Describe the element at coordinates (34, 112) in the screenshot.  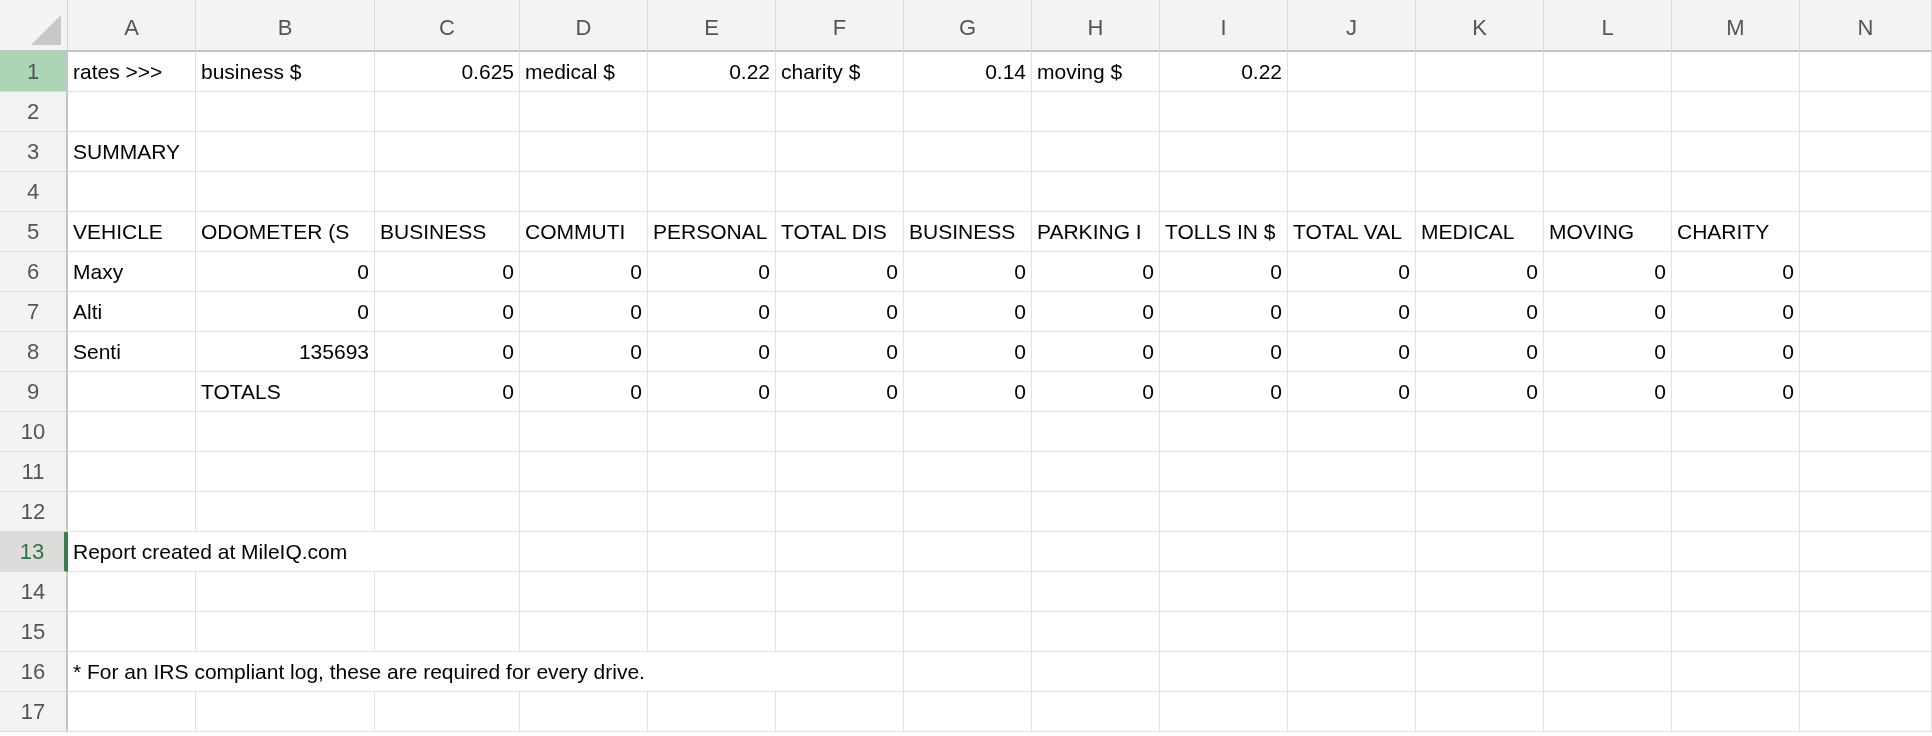
I see `row-header: 2` at that location.